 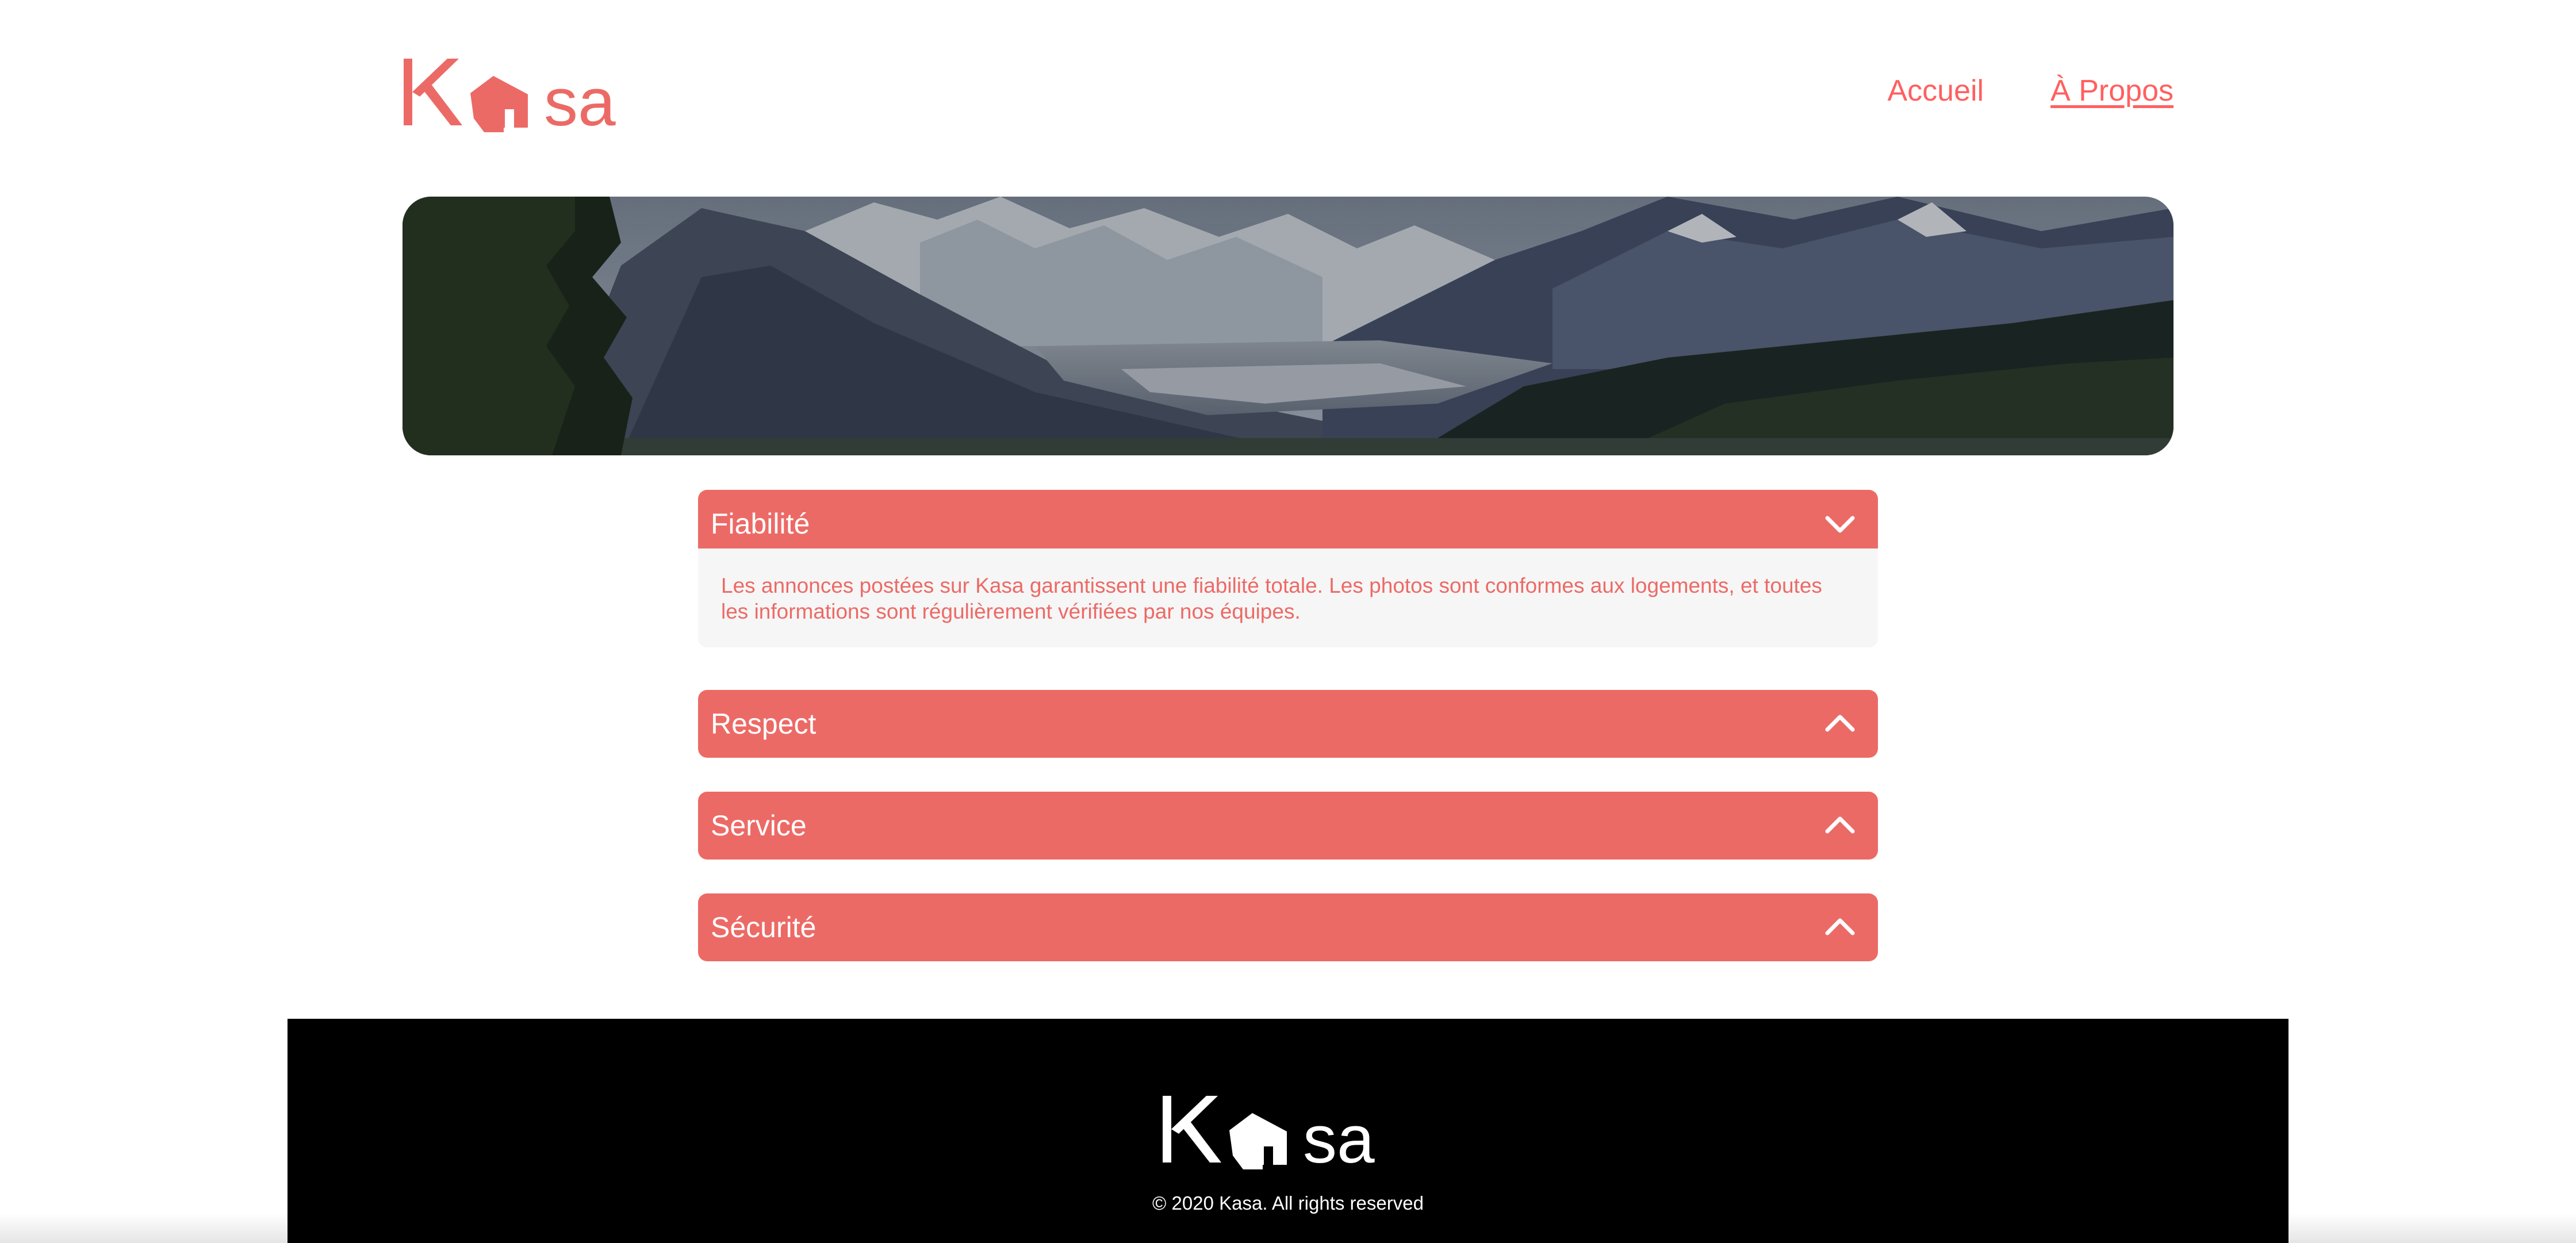 I want to click on footer-copyright: © 2020 Kasa. All rights reserved, so click(x=1288, y=1203).